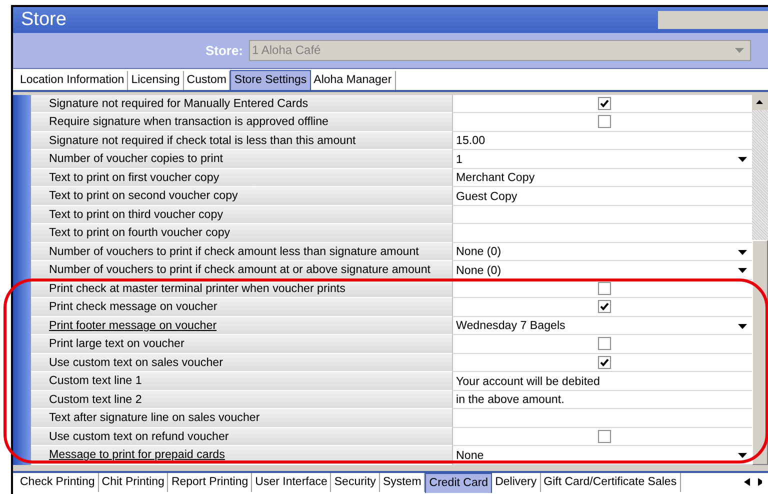  Describe the element at coordinates (241, 104) in the screenshot. I see `setting-label: Signature not required for Manually Entered Cards` at that location.